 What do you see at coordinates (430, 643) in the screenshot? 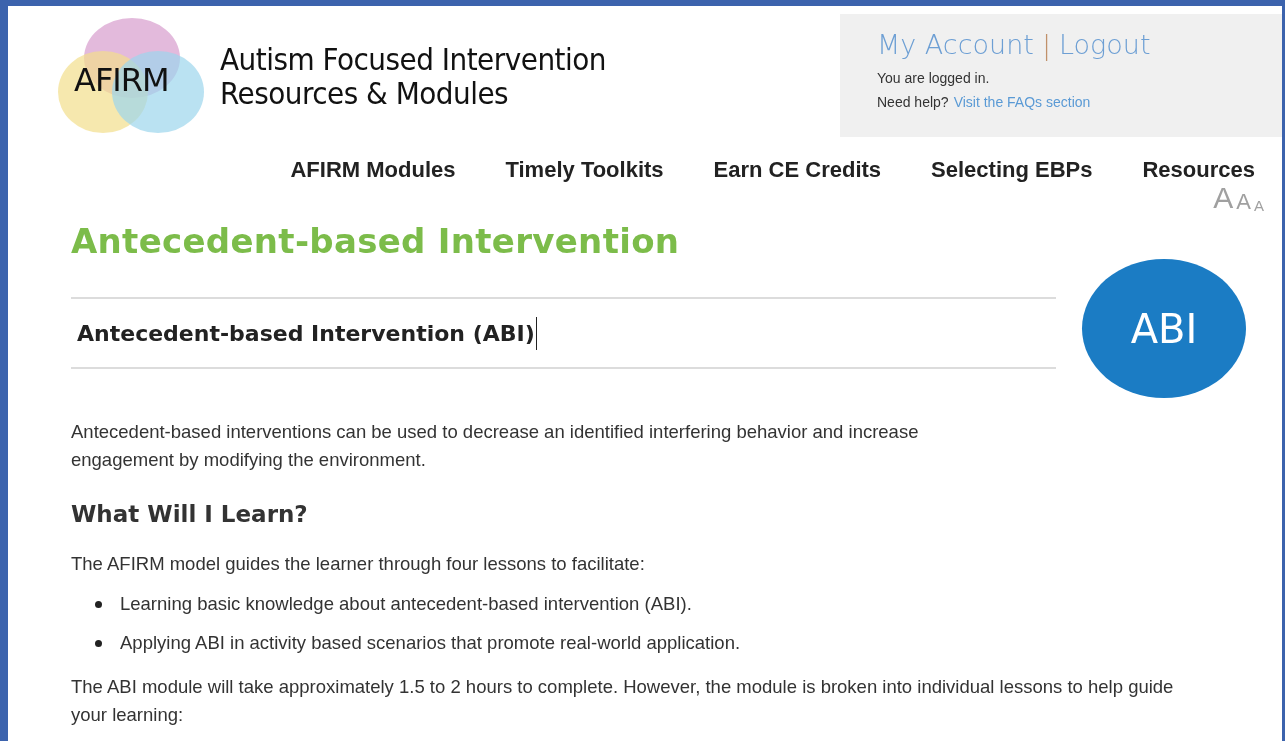
I see `bullet-text: Applying ABI in activity based scenarios that promote real-world application.` at bounding box center [430, 643].